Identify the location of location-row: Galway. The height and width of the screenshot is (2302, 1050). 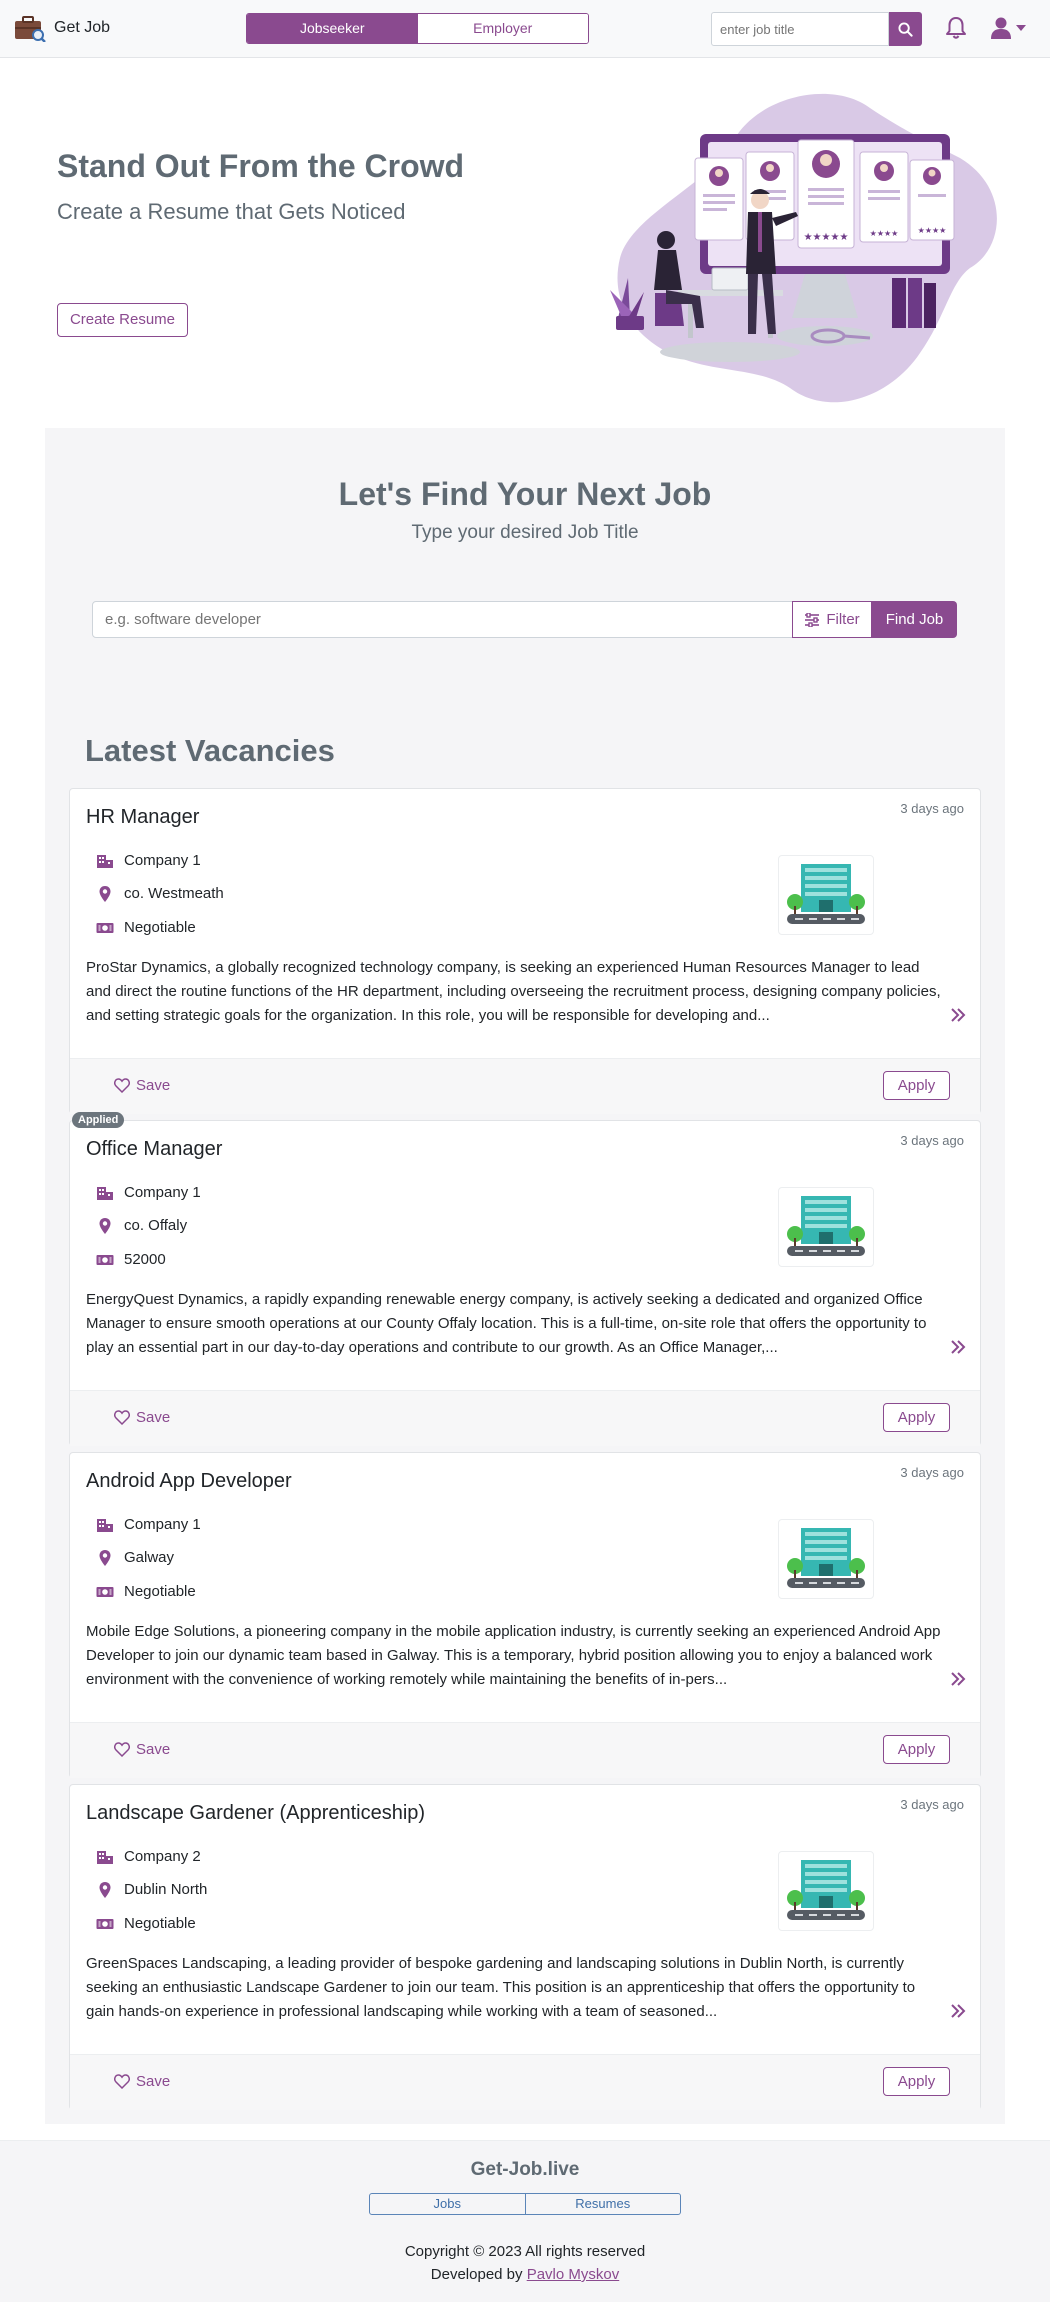
(135, 1557).